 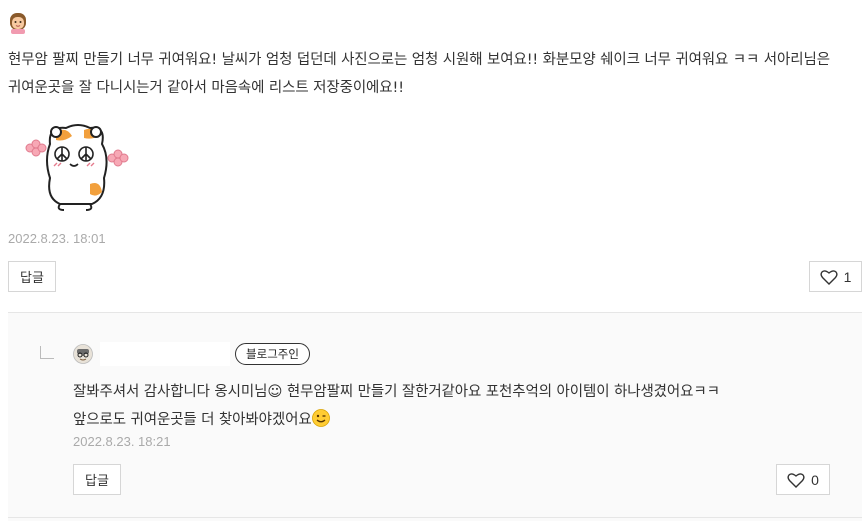 I want to click on author-name-redacted, so click(x=165, y=354).